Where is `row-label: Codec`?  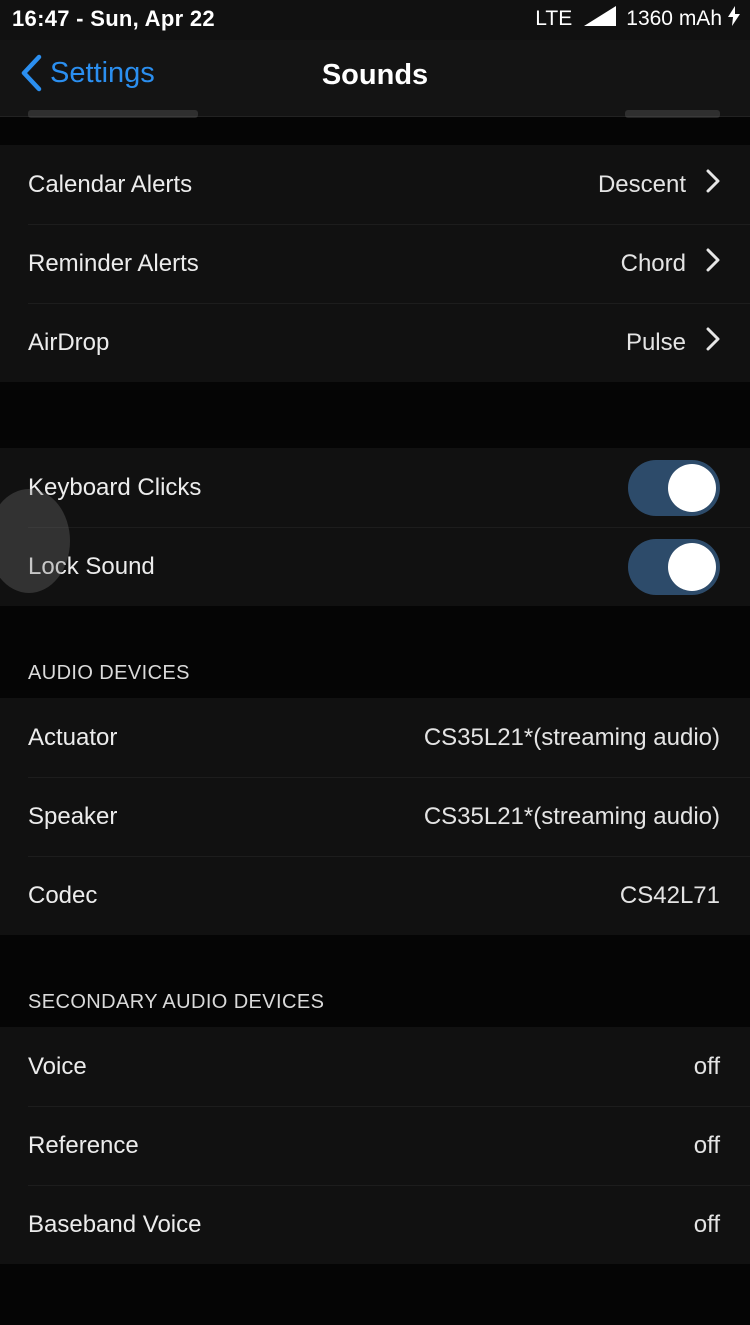 row-label: Codec is located at coordinates (63, 895).